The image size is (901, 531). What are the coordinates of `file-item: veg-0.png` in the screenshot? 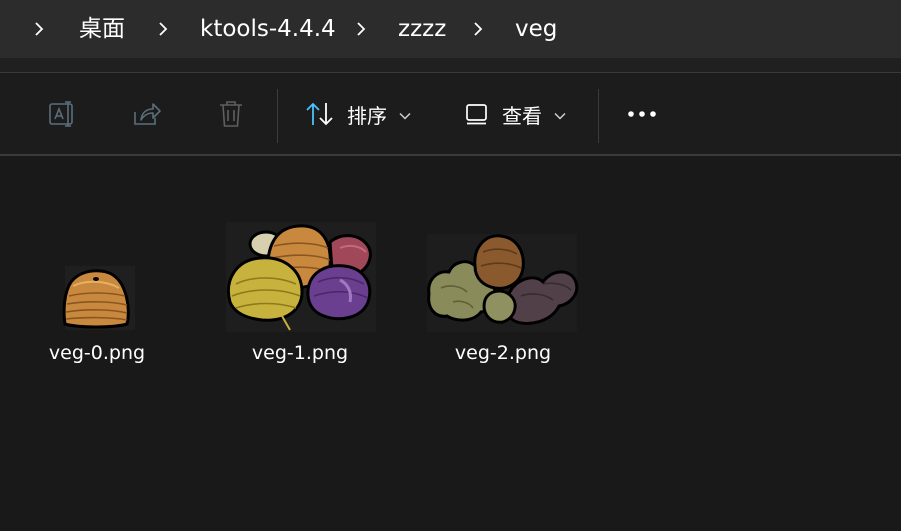 It's located at (97, 266).